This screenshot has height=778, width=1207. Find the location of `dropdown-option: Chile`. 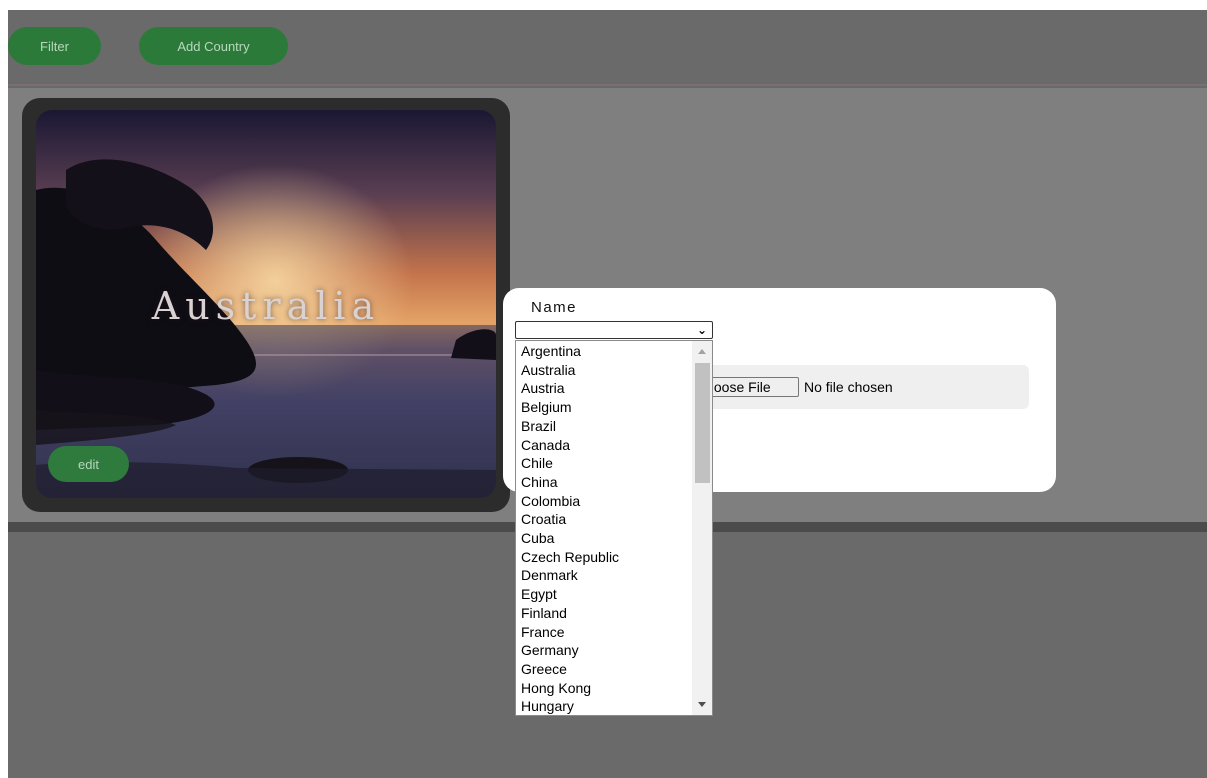

dropdown-option: Chile is located at coordinates (616, 463).